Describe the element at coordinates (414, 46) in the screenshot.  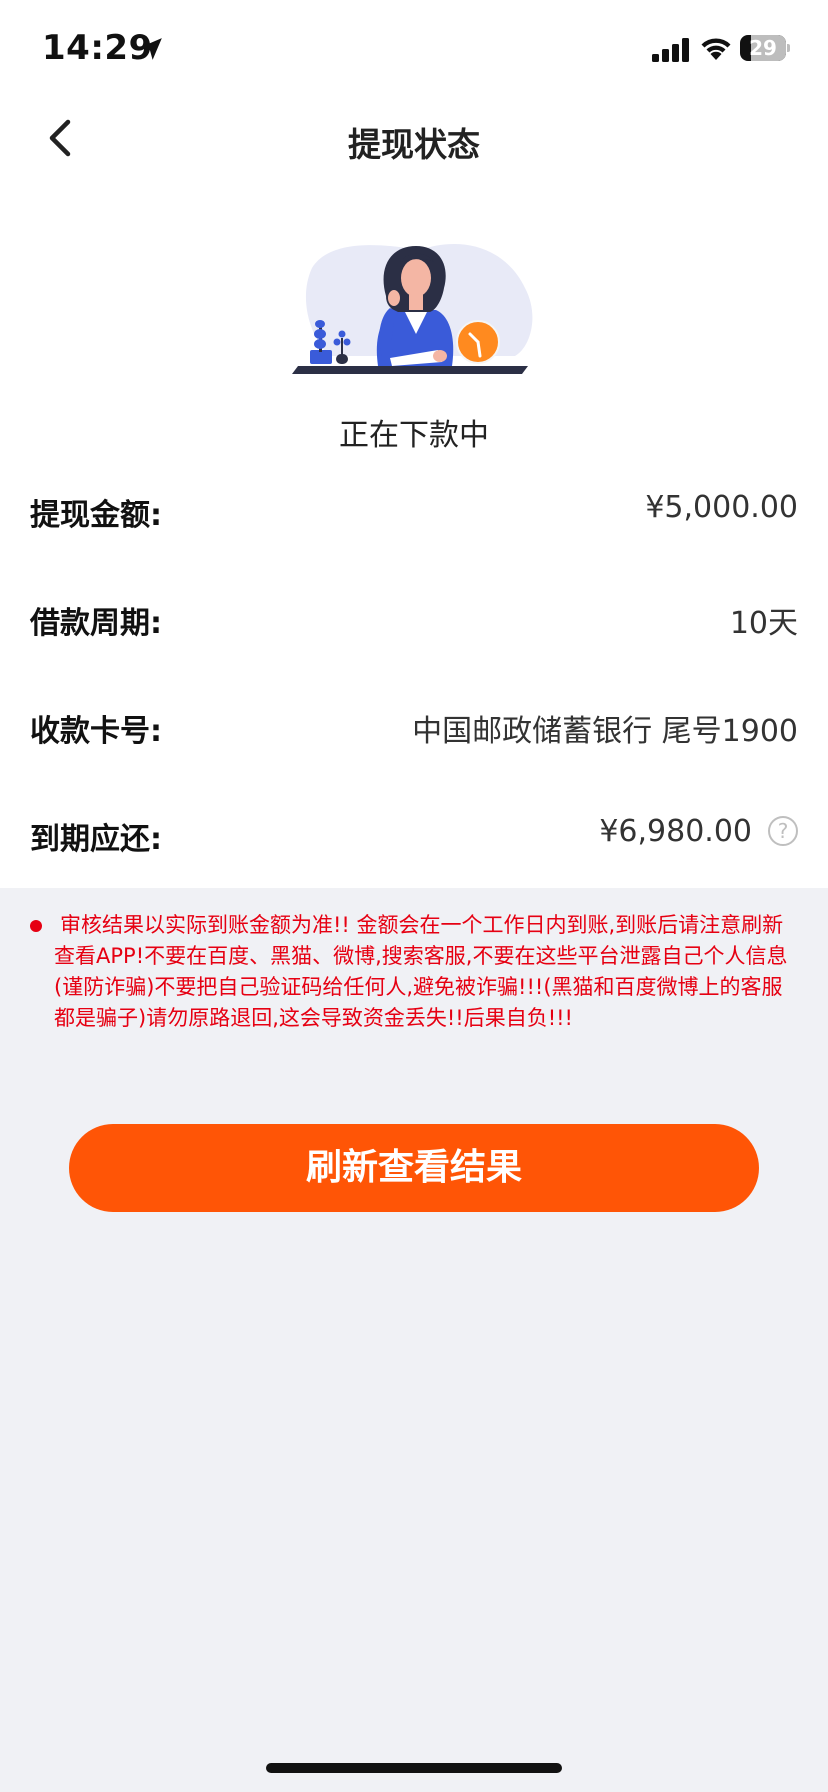
I see `status-bar: 14:29 29` at that location.